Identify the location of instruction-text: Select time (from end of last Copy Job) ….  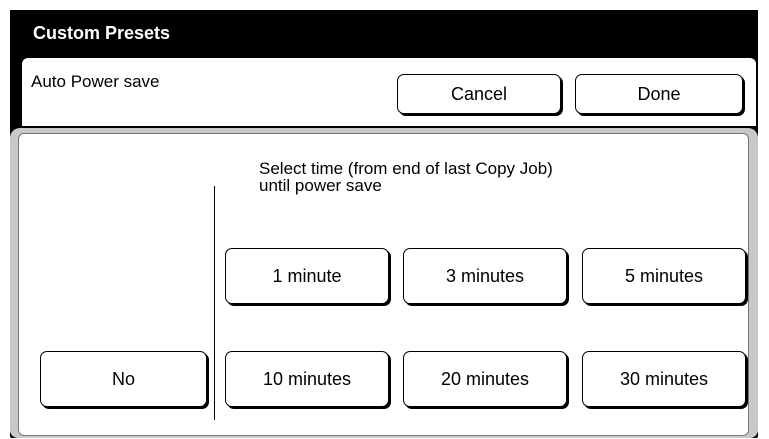
(406, 177).